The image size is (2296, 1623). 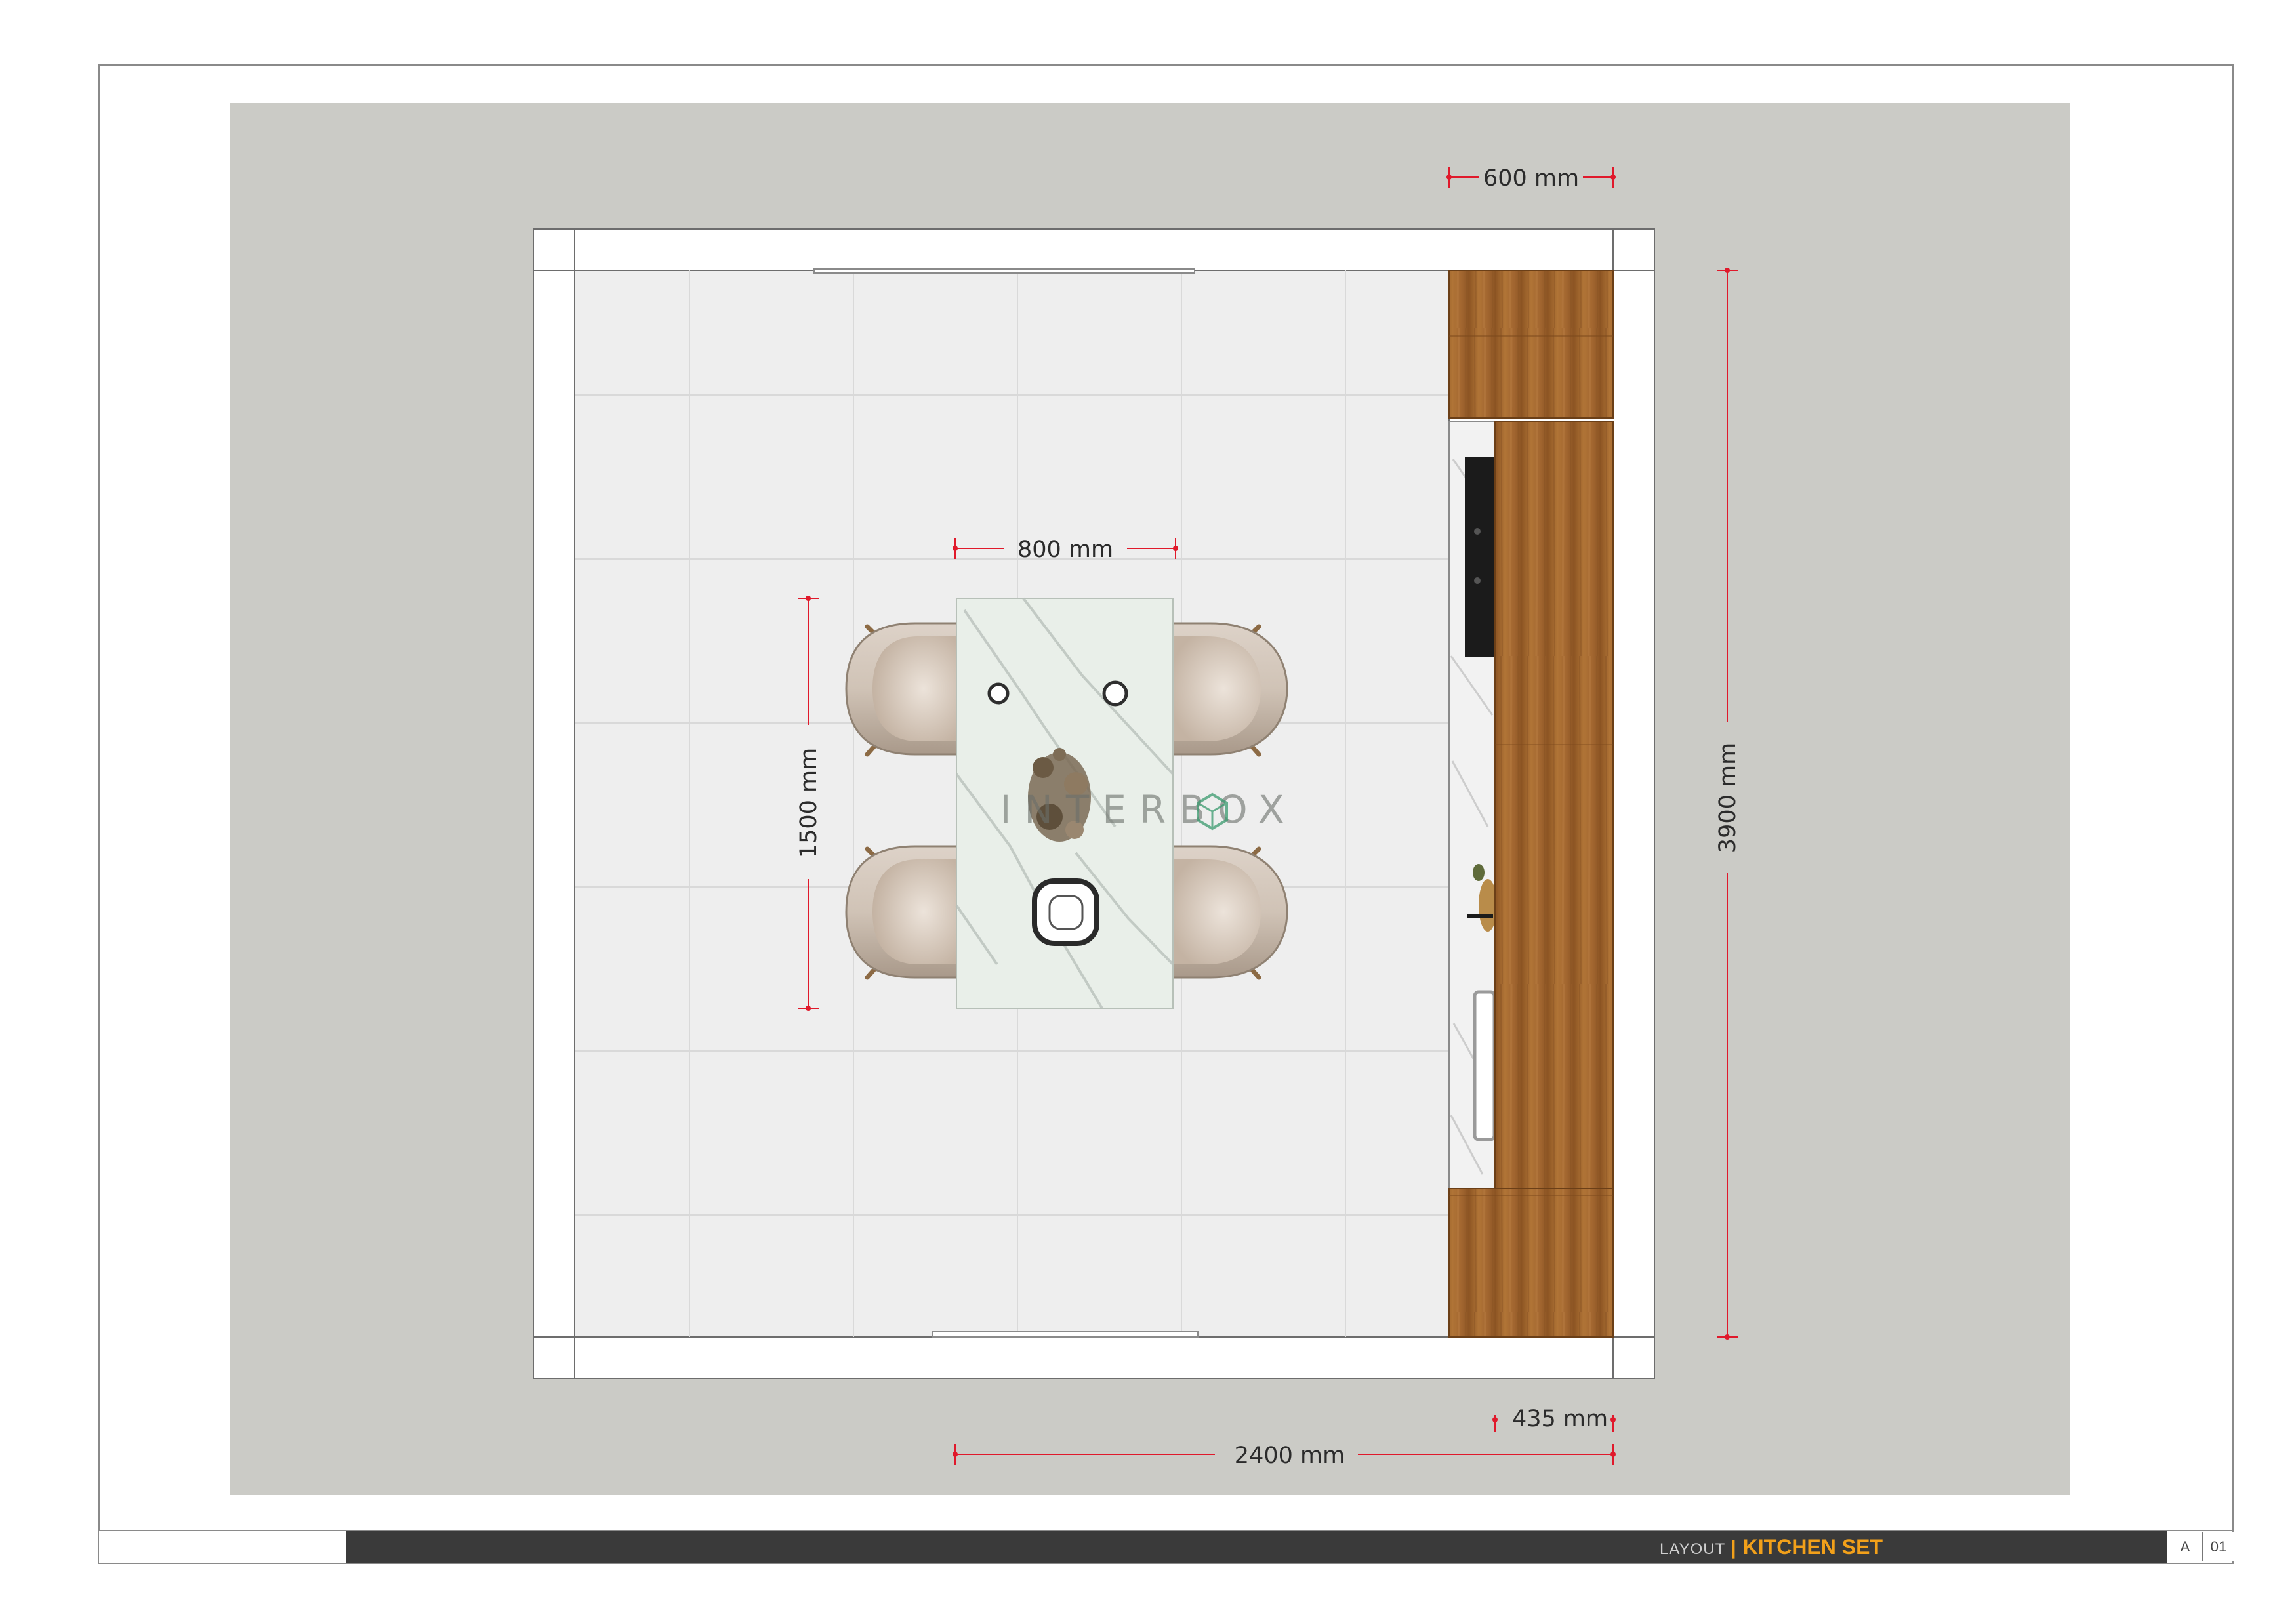 What do you see at coordinates (1065, 1335) in the screenshot?
I see `bottom-door` at bounding box center [1065, 1335].